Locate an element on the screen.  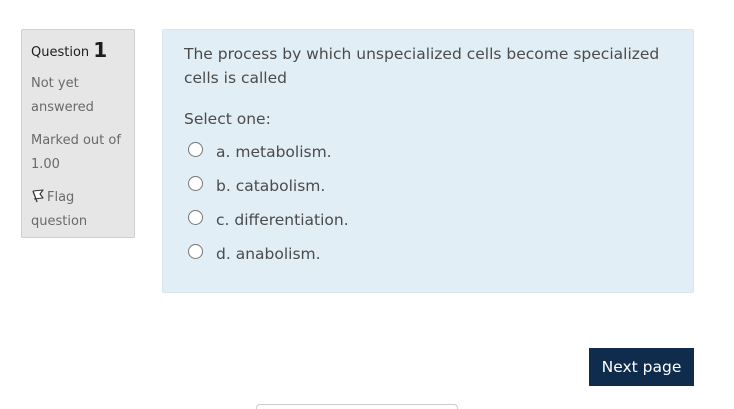
answer-label-a: a. metabolism. is located at coordinates (274, 152).